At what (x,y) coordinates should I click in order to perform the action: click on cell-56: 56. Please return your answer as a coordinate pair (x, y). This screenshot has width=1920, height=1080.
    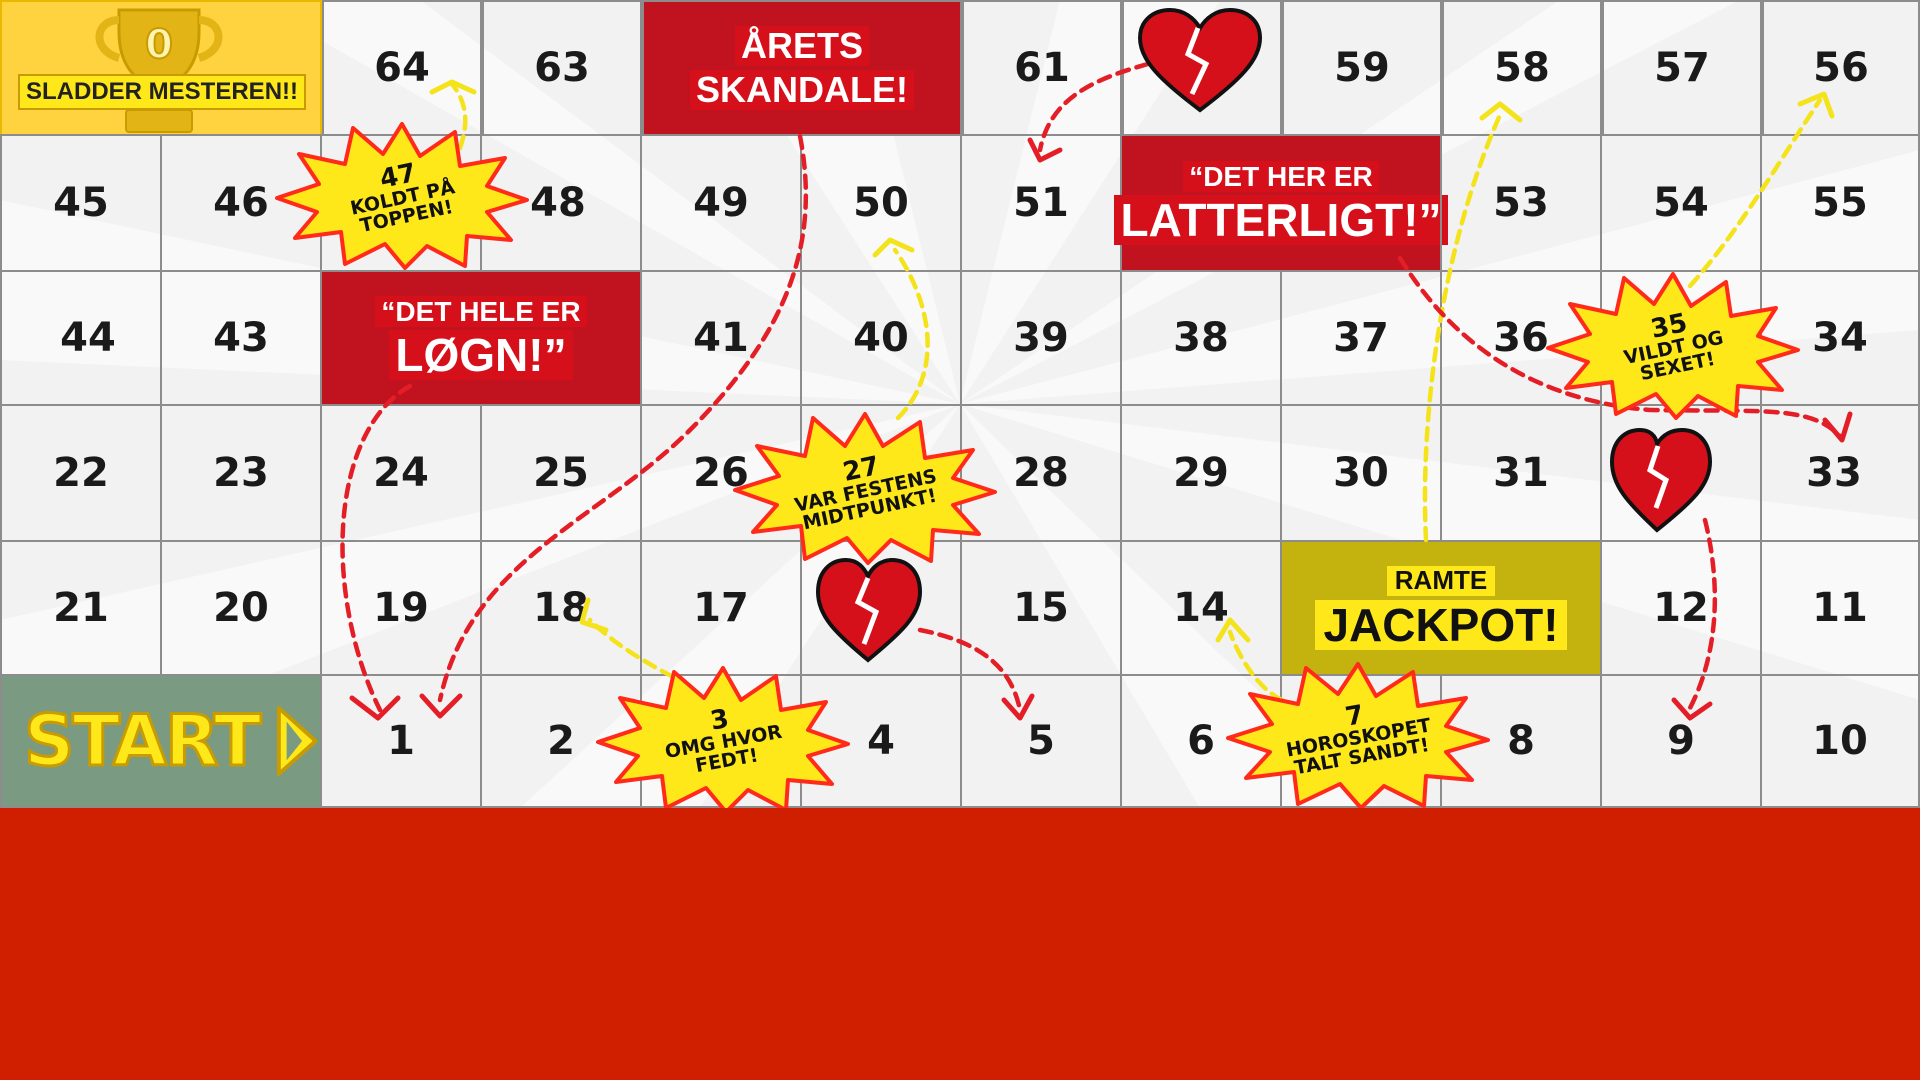
    Looking at the image, I should click on (1841, 68).